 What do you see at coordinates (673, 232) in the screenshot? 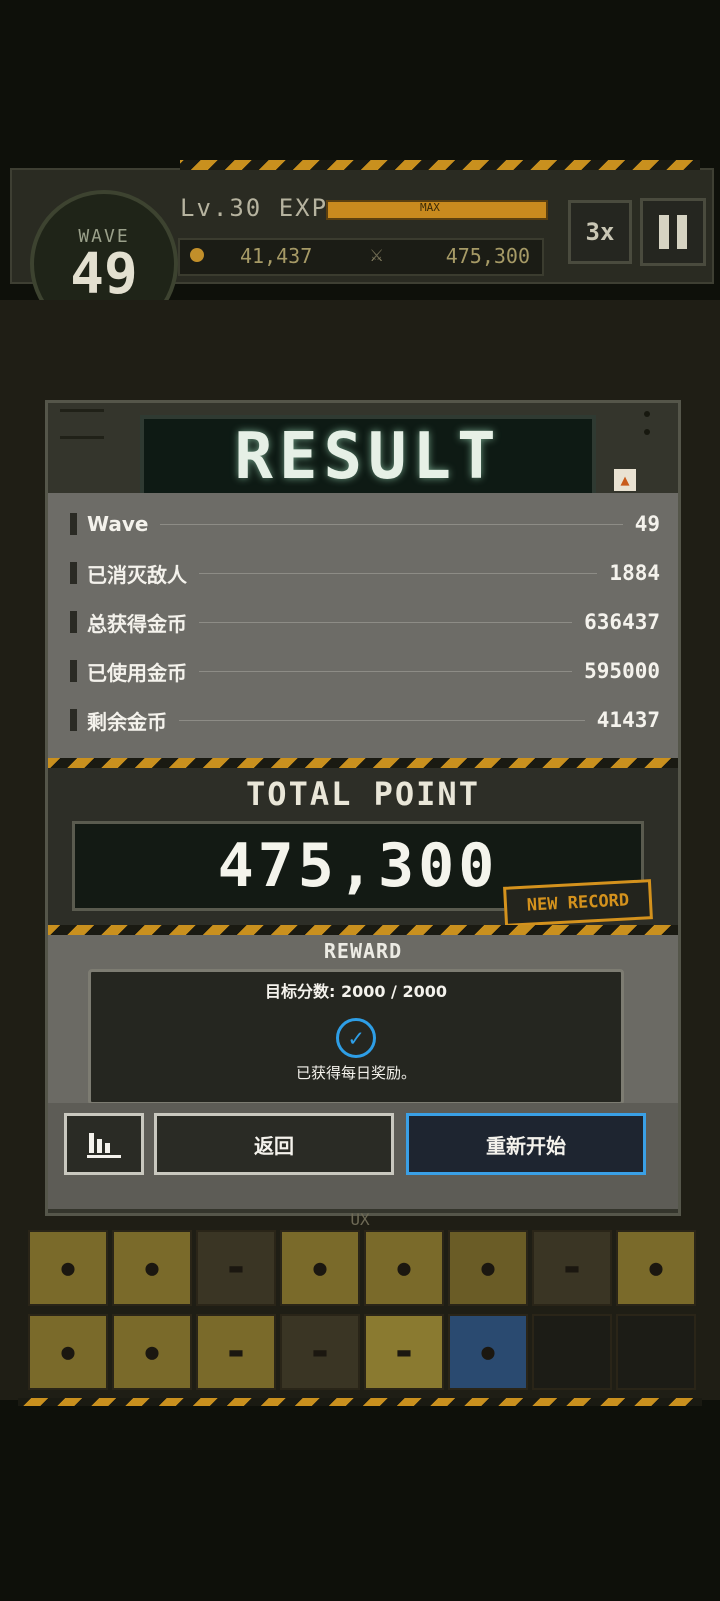
I see `pause-button` at bounding box center [673, 232].